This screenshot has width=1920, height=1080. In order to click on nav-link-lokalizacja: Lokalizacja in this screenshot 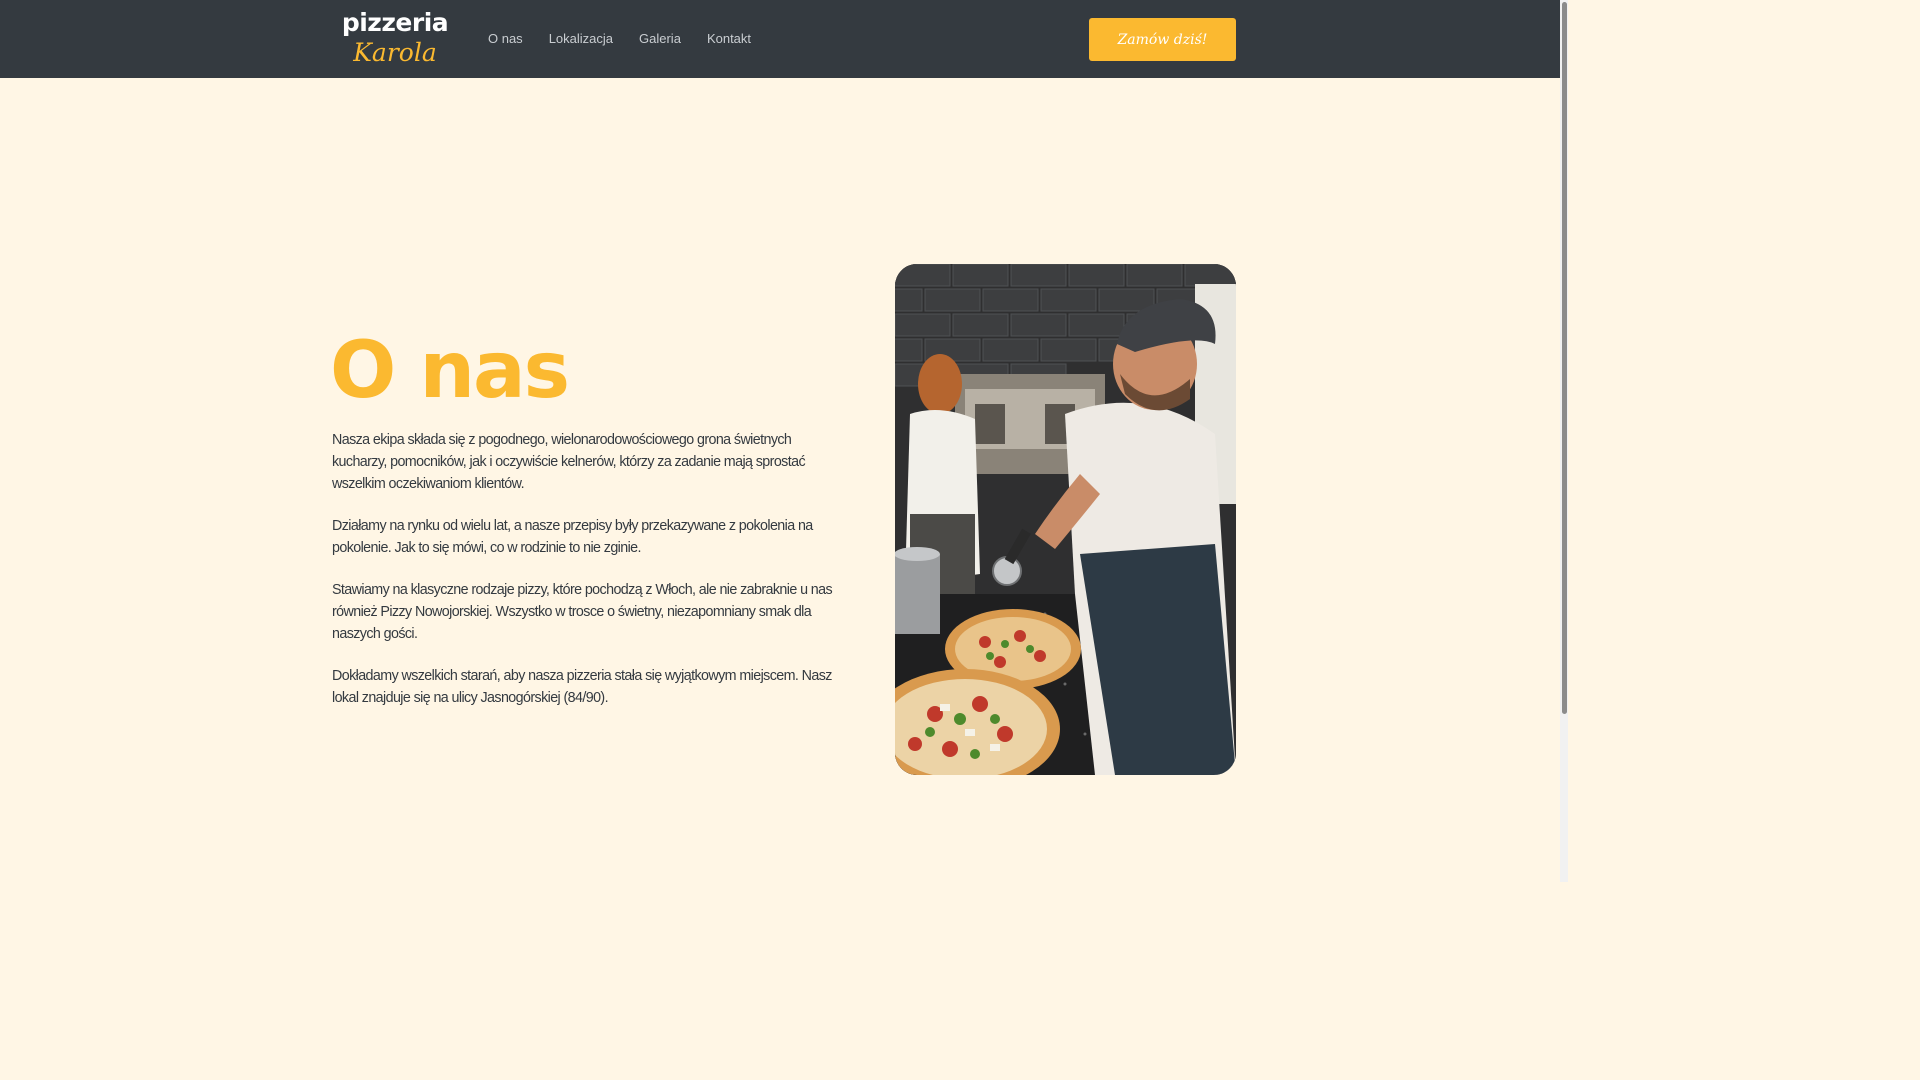, I will do `click(581, 39)`.